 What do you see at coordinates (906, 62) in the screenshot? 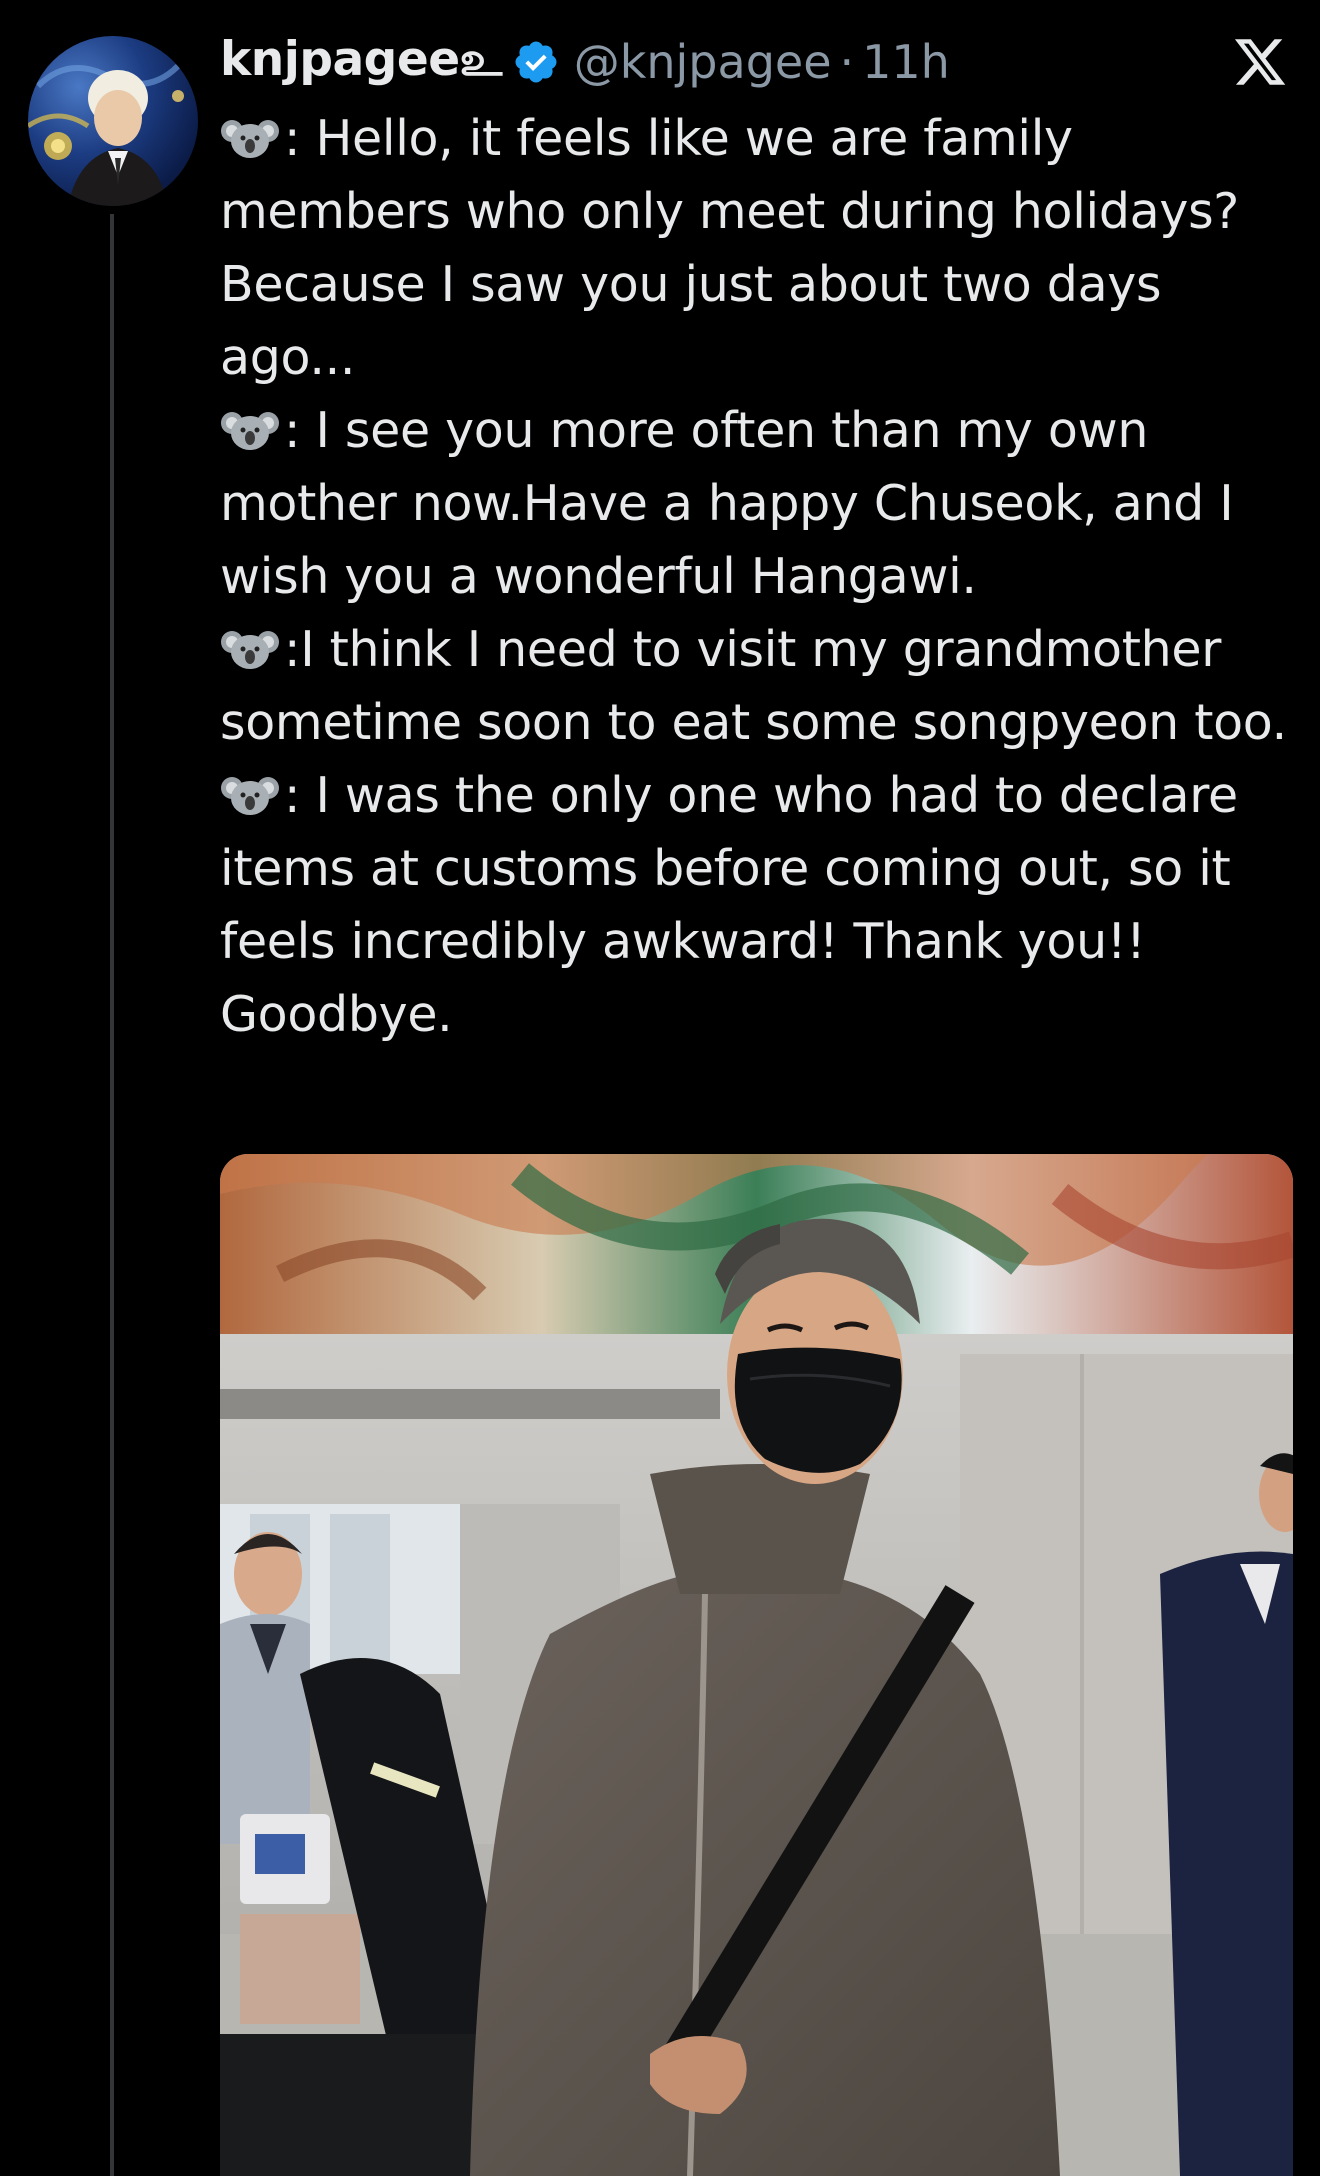
I see `timestamp: 11h` at bounding box center [906, 62].